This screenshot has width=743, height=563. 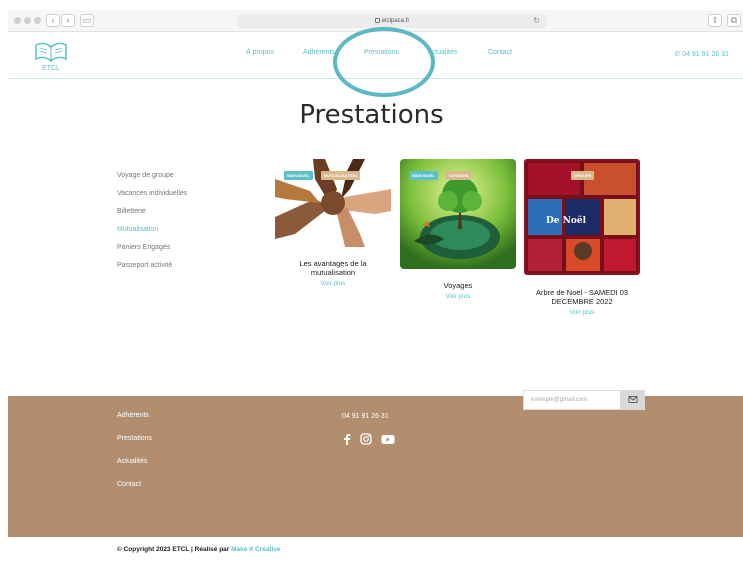 I want to click on card-image-caption: De Noël, so click(x=566, y=220).